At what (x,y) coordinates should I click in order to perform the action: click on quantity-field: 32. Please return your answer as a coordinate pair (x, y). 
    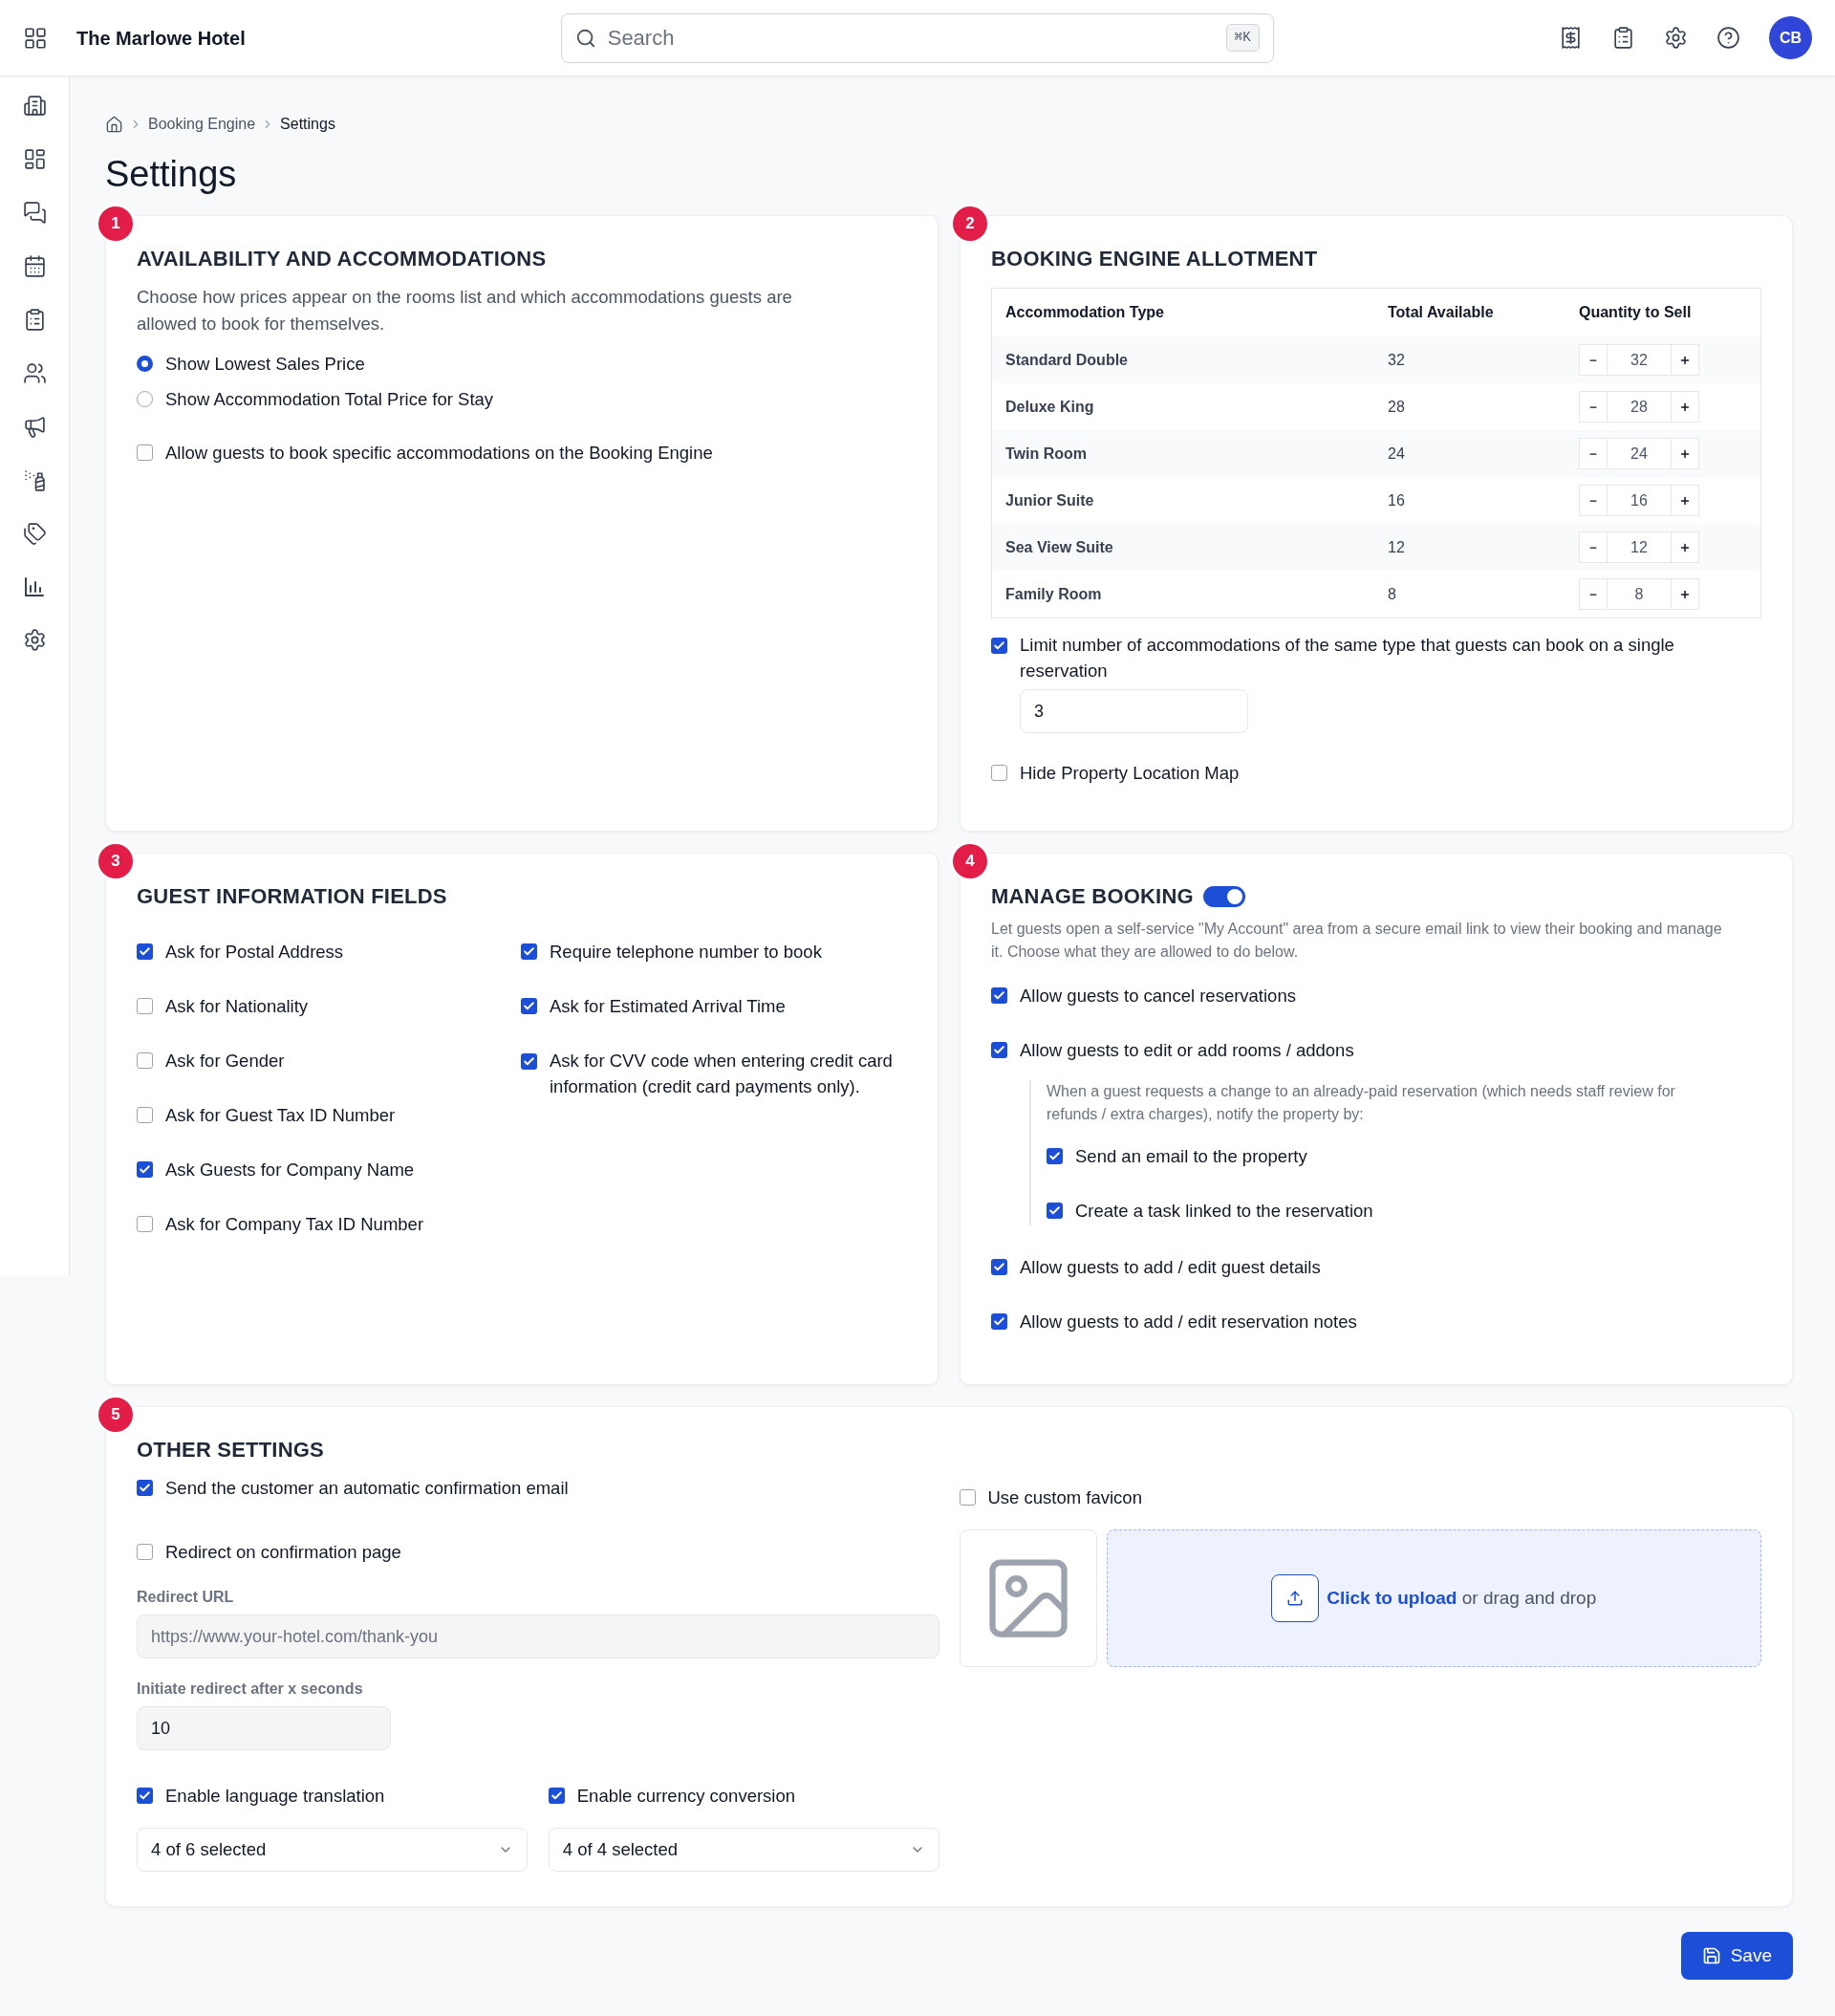
    Looking at the image, I should click on (1639, 360).